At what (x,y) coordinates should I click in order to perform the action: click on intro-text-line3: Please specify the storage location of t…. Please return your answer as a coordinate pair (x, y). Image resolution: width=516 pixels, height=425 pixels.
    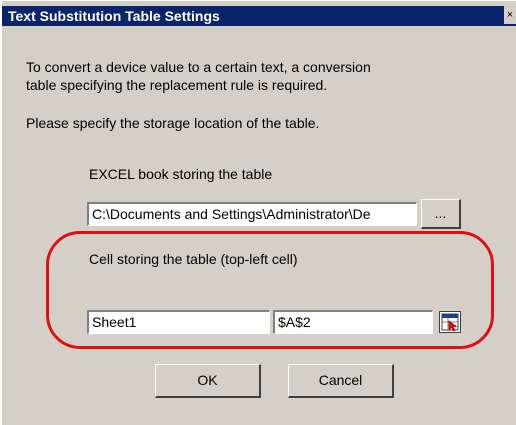
    Looking at the image, I should click on (173, 123).